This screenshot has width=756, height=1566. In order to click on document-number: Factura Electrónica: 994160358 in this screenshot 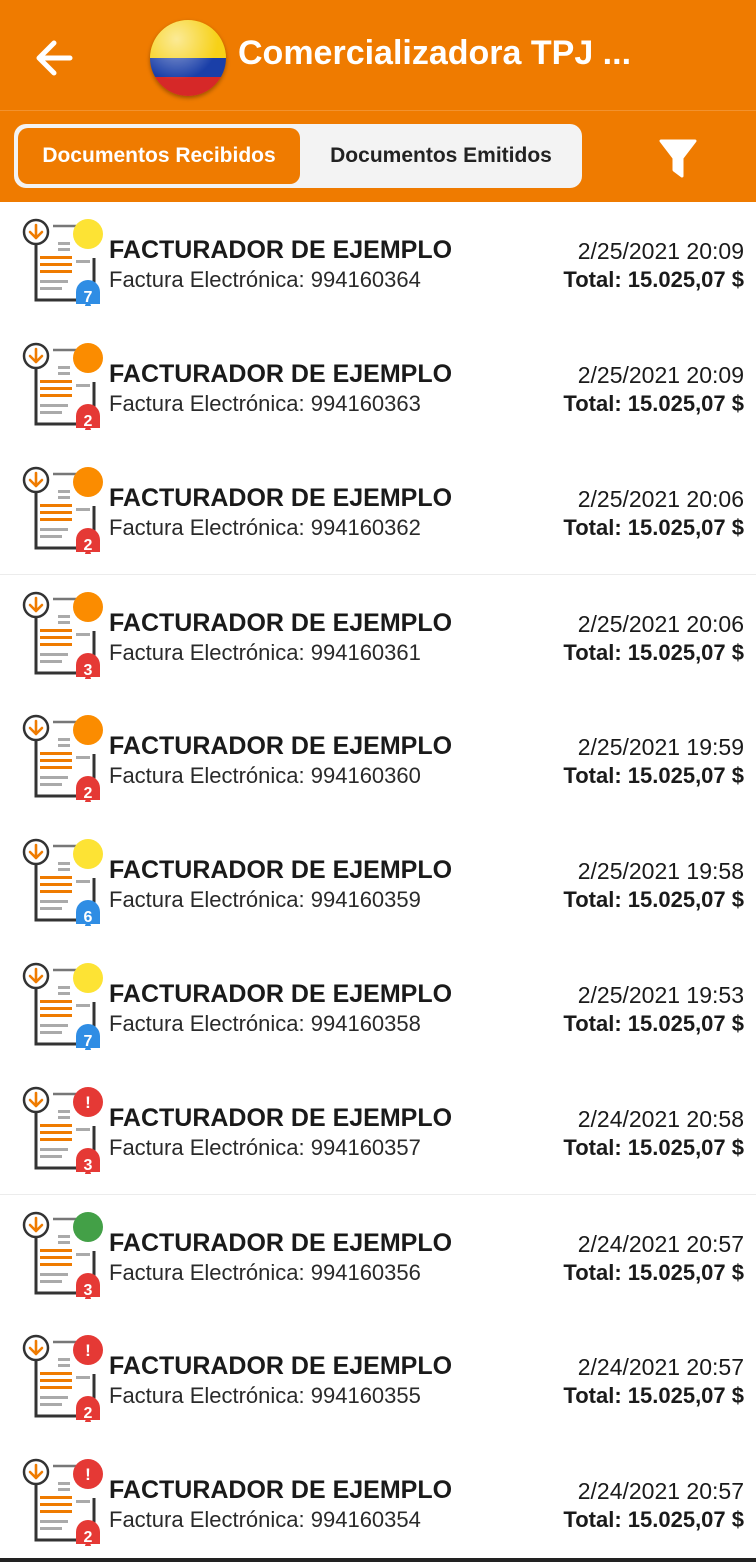, I will do `click(265, 1023)`.